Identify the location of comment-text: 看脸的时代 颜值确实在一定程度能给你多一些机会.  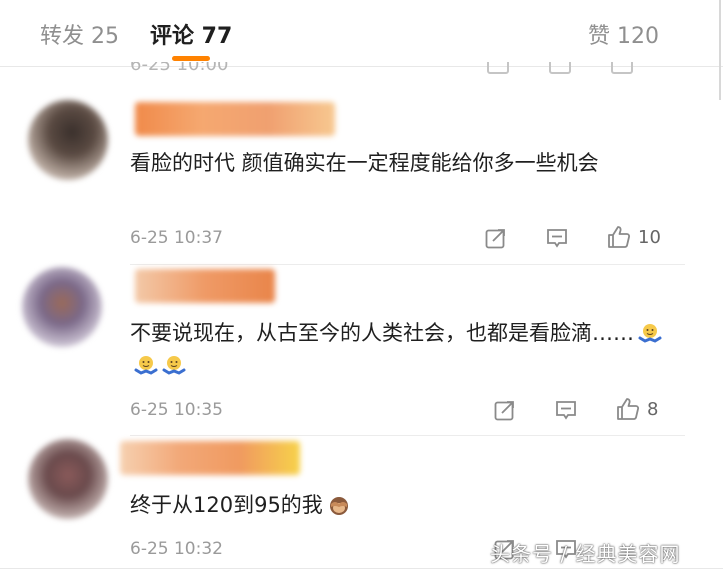
(364, 163).